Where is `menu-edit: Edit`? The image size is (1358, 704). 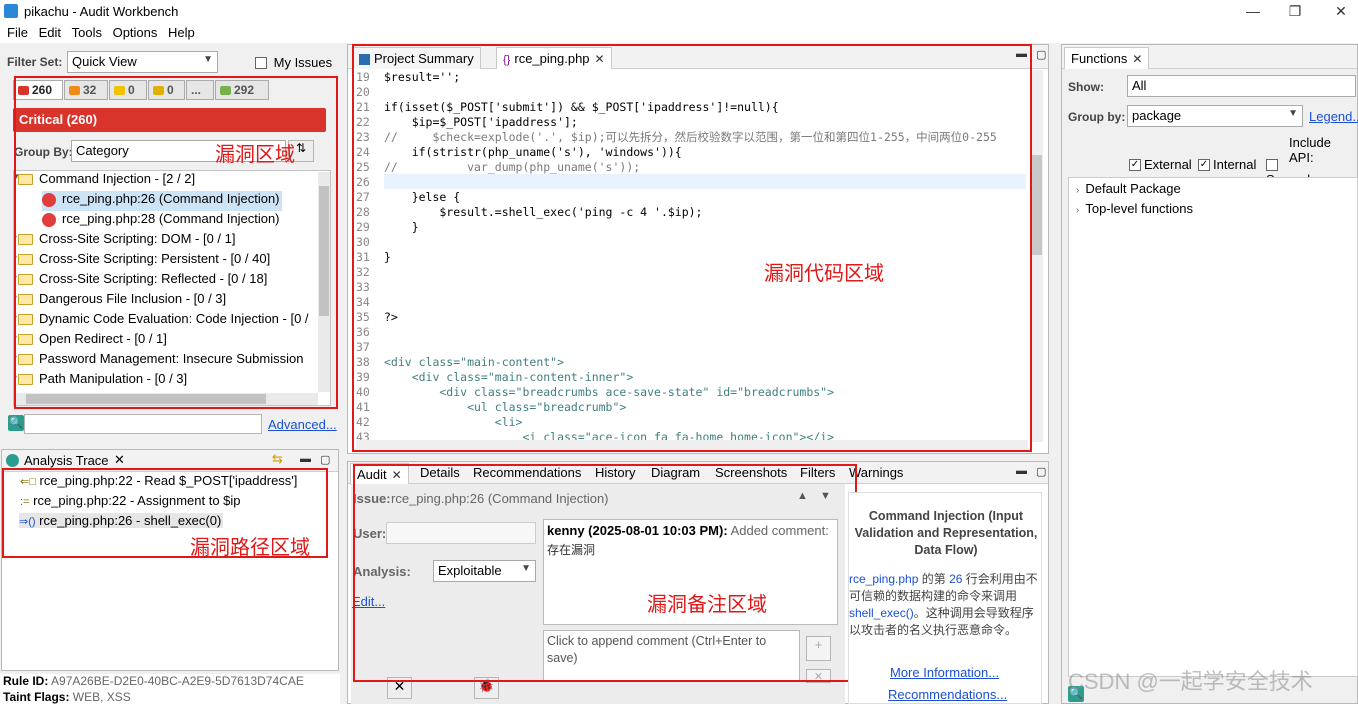
menu-edit: Edit is located at coordinates (50, 32).